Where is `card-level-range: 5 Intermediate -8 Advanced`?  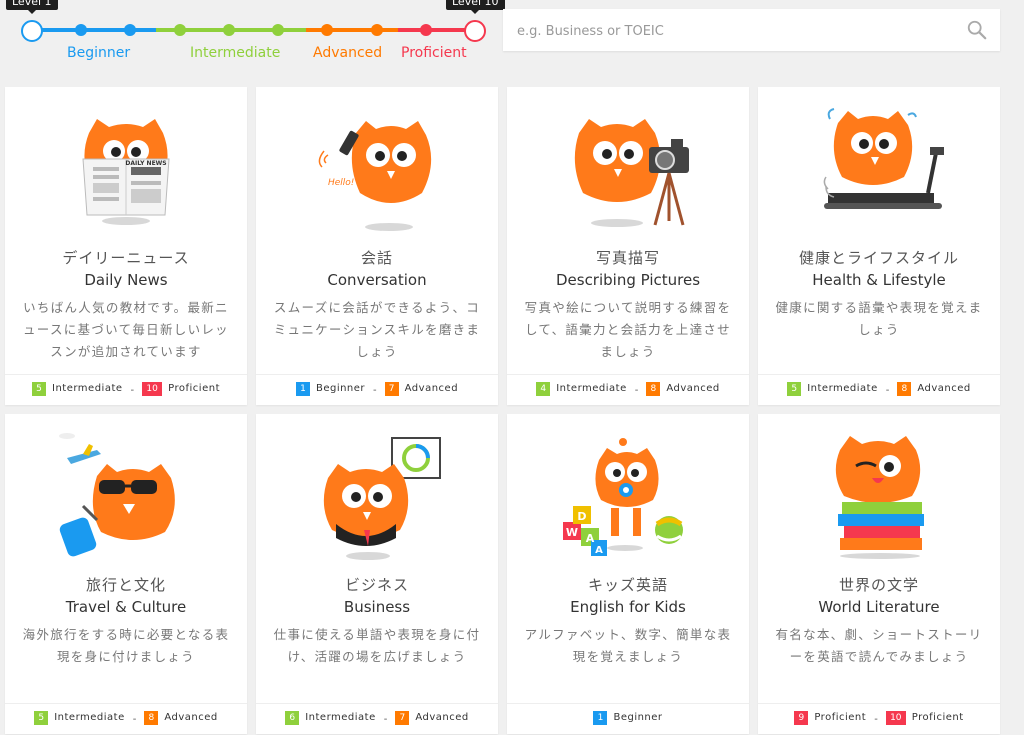
card-level-range: 5 Intermediate -8 Advanced is located at coordinates (879, 389).